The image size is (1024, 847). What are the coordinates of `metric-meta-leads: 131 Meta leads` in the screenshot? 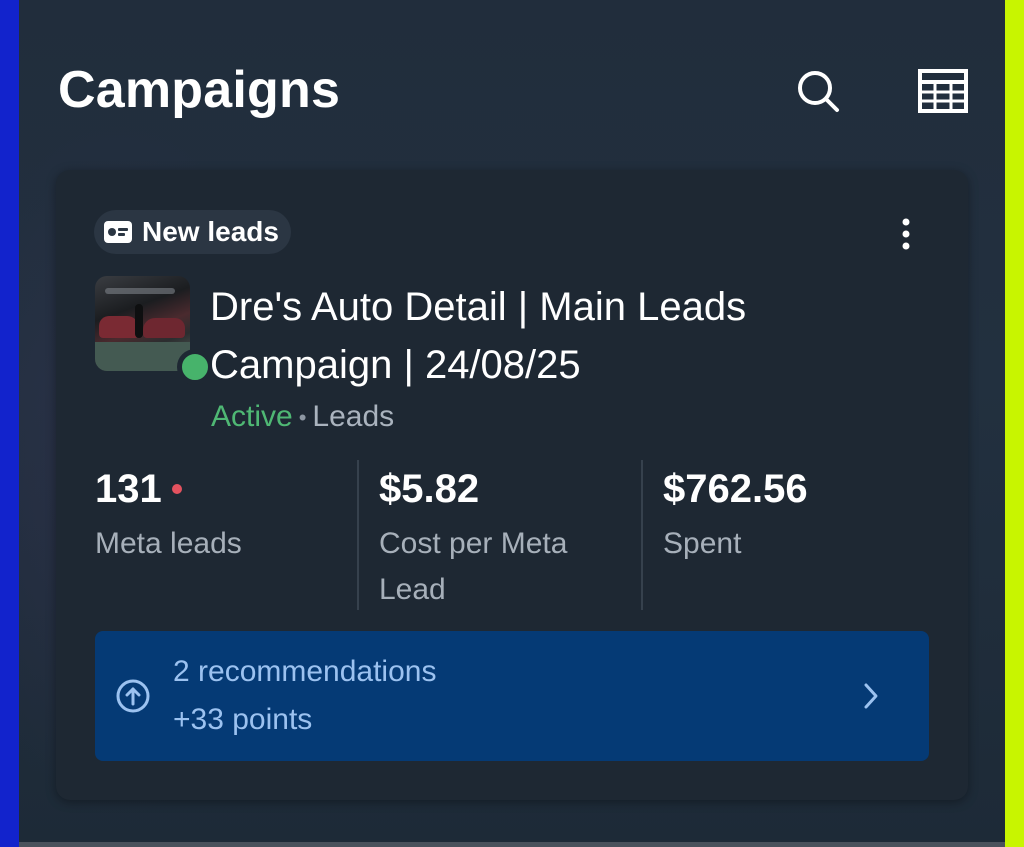 It's located at (225, 516).